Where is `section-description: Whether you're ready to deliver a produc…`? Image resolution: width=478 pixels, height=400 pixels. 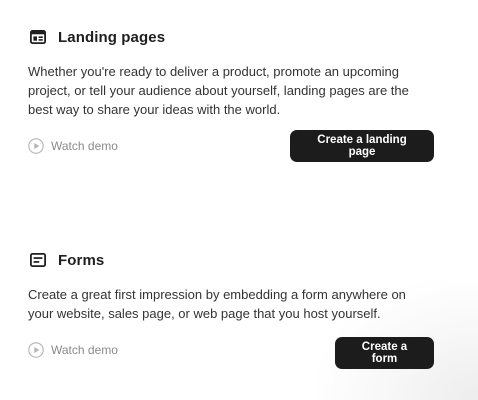
section-description: Whether you're ready to deliver a produc… is located at coordinates (218, 90).